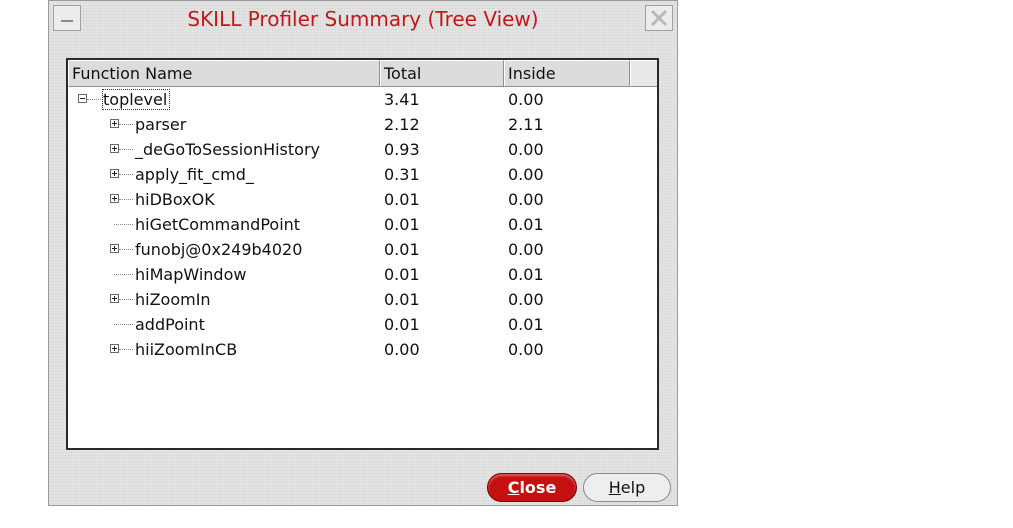  I want to click on help-button: Help, so click(627, 487).